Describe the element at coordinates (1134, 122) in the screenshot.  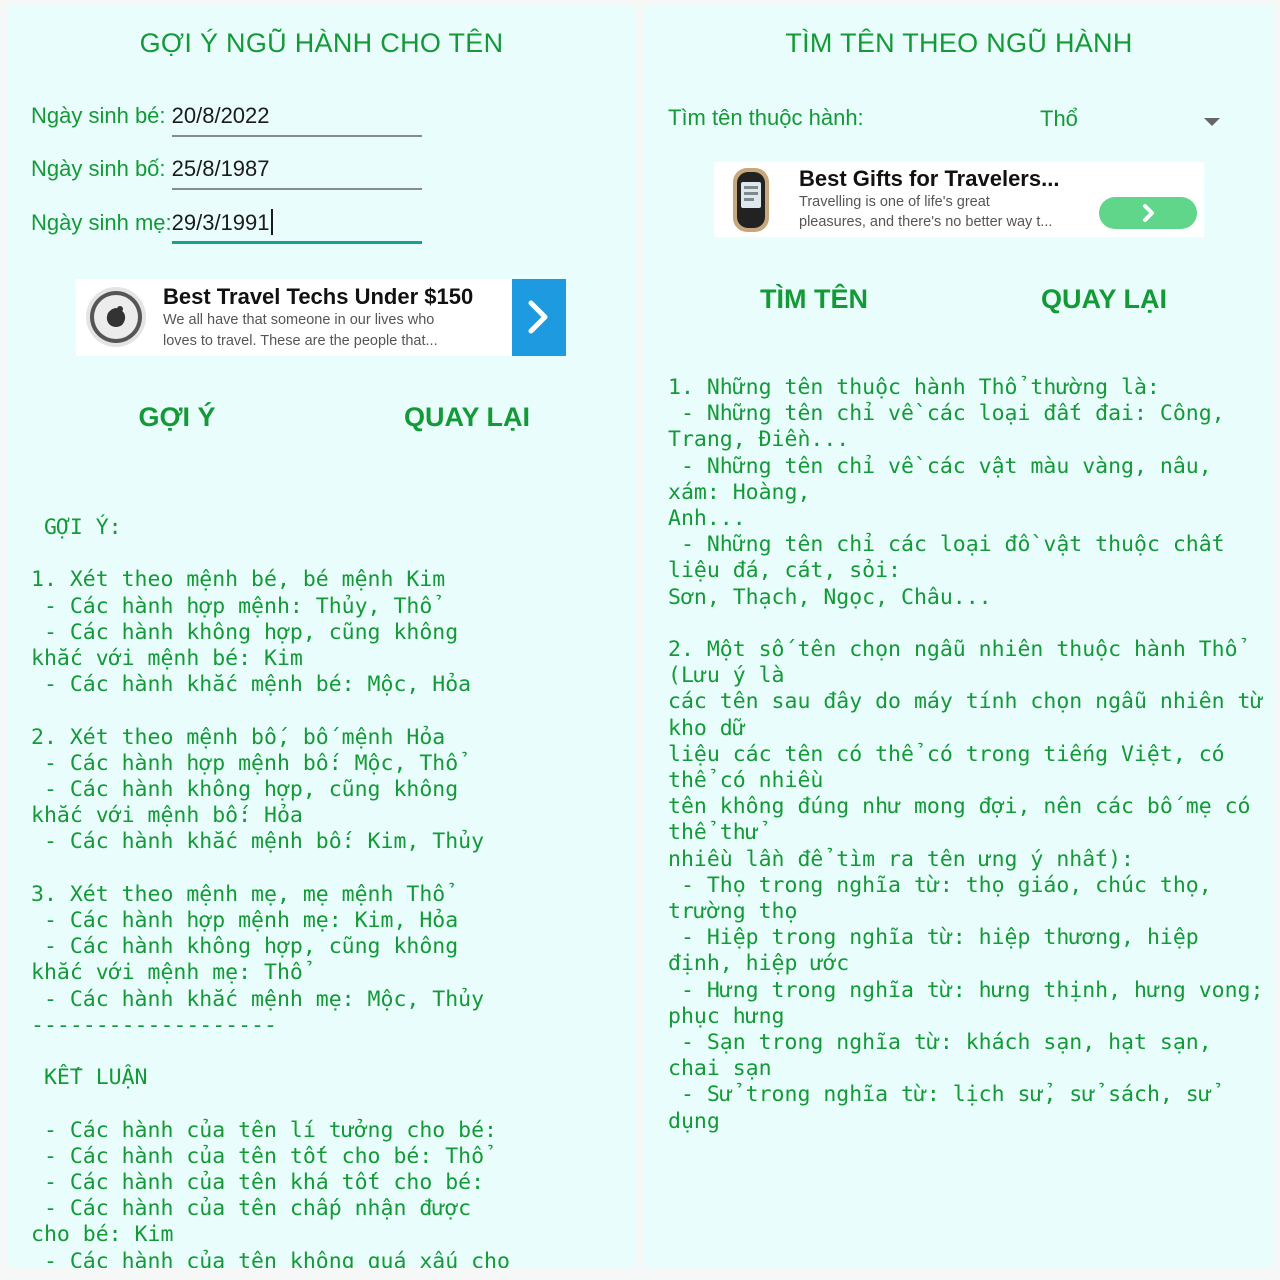
I see `element-select: Thổ` at that location.